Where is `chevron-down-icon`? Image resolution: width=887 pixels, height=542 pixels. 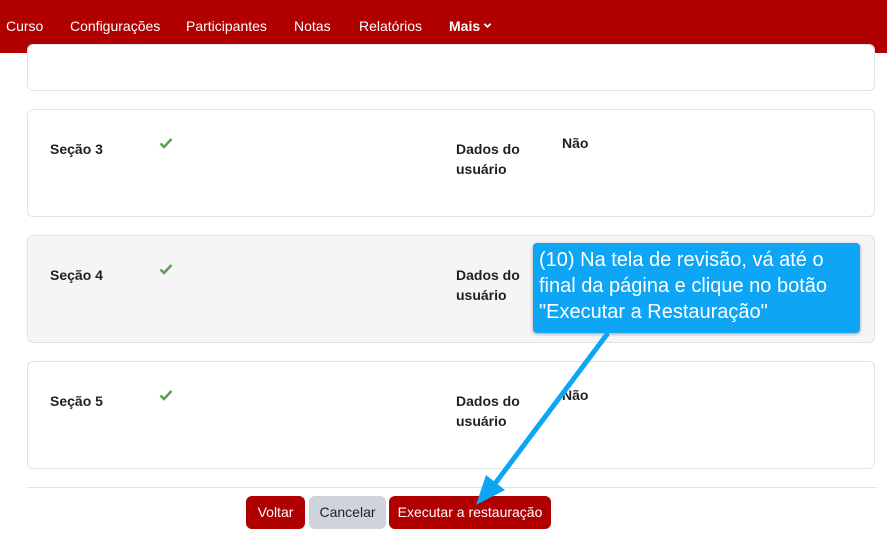 chevron-down-icon is located at coordinates (487, 25).